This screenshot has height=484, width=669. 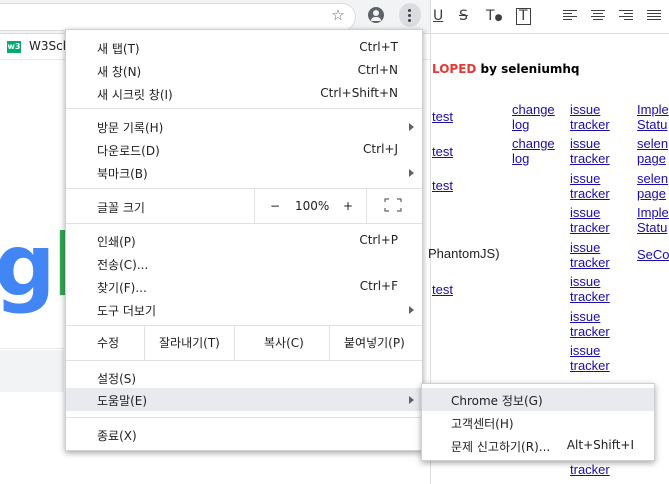 What do you see at coordinates (108, 343) in the screenshot?
I see `edit-label: 수정` at bounding box center [108, 343].